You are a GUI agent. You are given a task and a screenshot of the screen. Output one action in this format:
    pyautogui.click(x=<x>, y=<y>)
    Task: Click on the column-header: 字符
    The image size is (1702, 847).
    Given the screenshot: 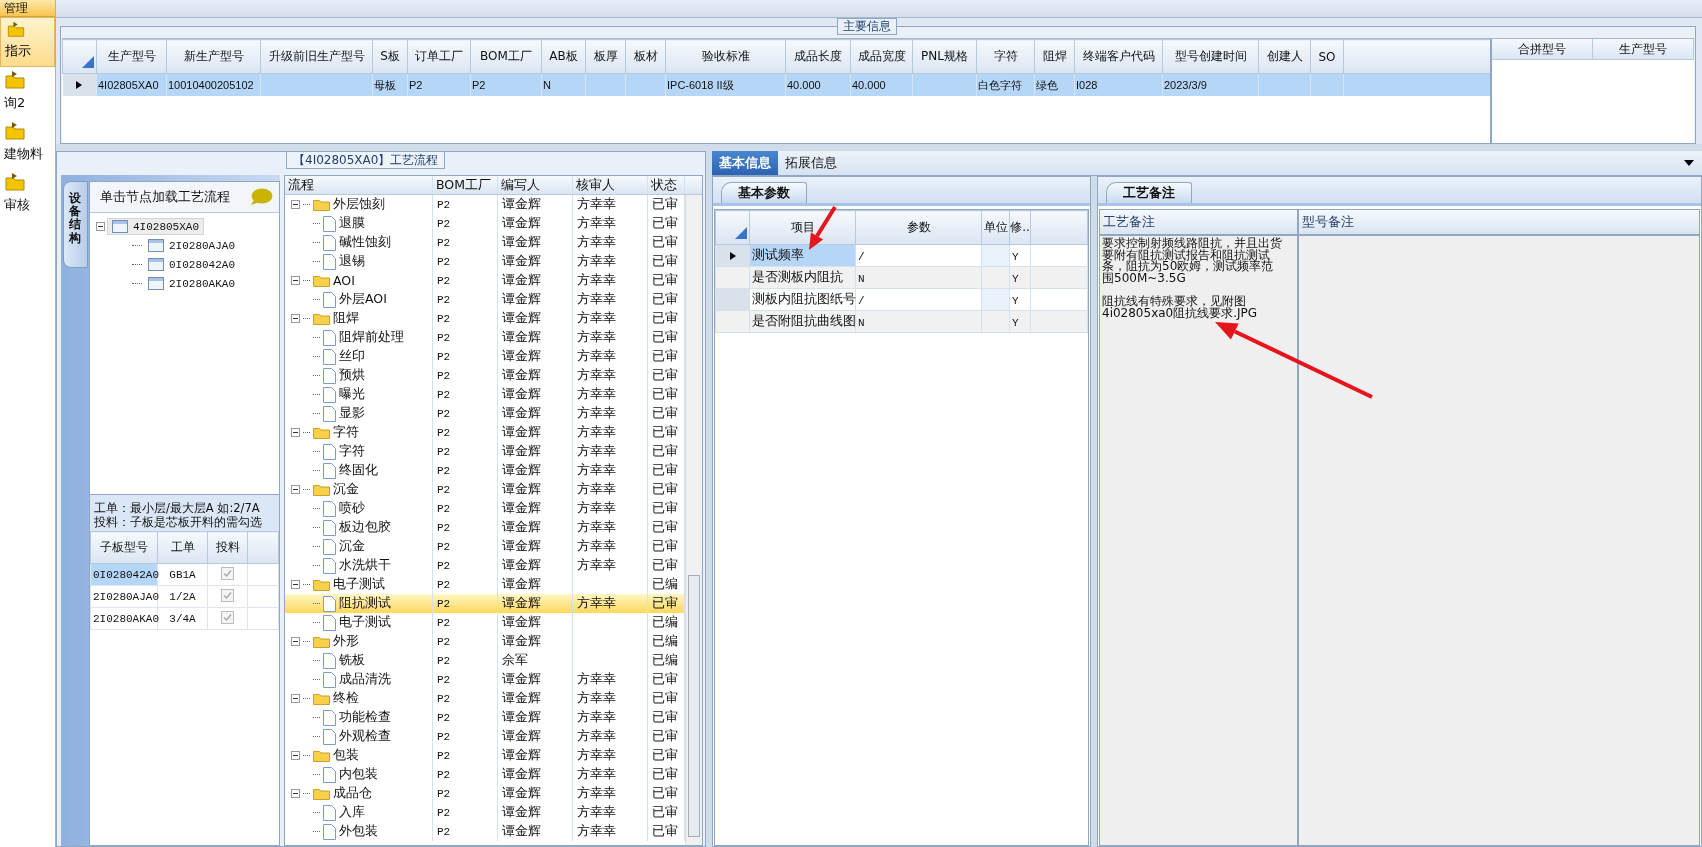 What is the action you would take?
    pyautogui.click(x=1005, y=56)
    